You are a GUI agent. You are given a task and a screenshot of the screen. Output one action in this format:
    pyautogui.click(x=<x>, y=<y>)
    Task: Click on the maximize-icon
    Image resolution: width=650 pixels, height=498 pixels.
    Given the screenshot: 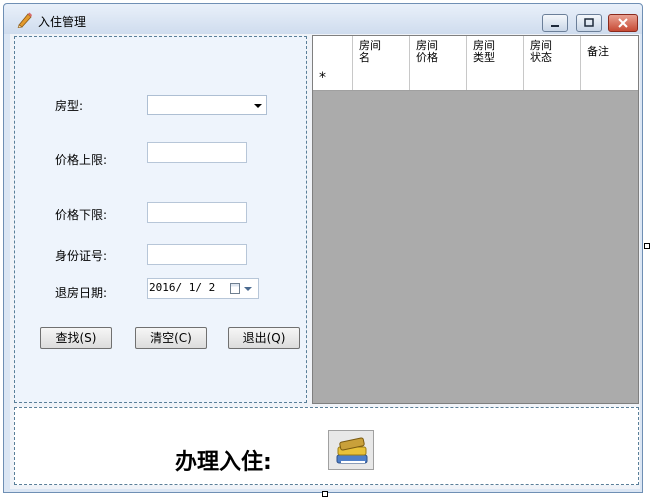 What is the action you would take?
    pyautogui.click(x=589, y=22)
    